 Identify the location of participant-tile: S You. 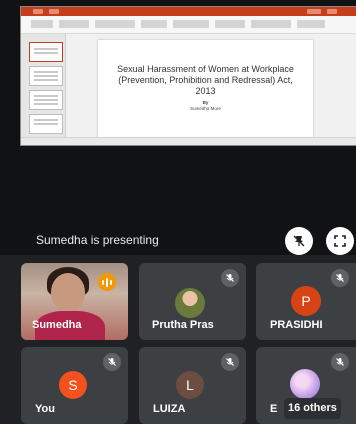
(74, 385).